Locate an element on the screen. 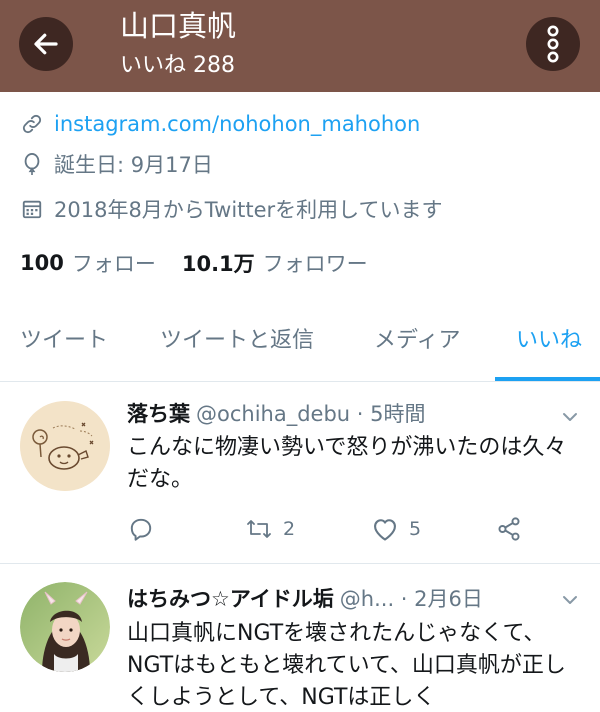  tab-likes: いいね is located at coordinates (549, 341).